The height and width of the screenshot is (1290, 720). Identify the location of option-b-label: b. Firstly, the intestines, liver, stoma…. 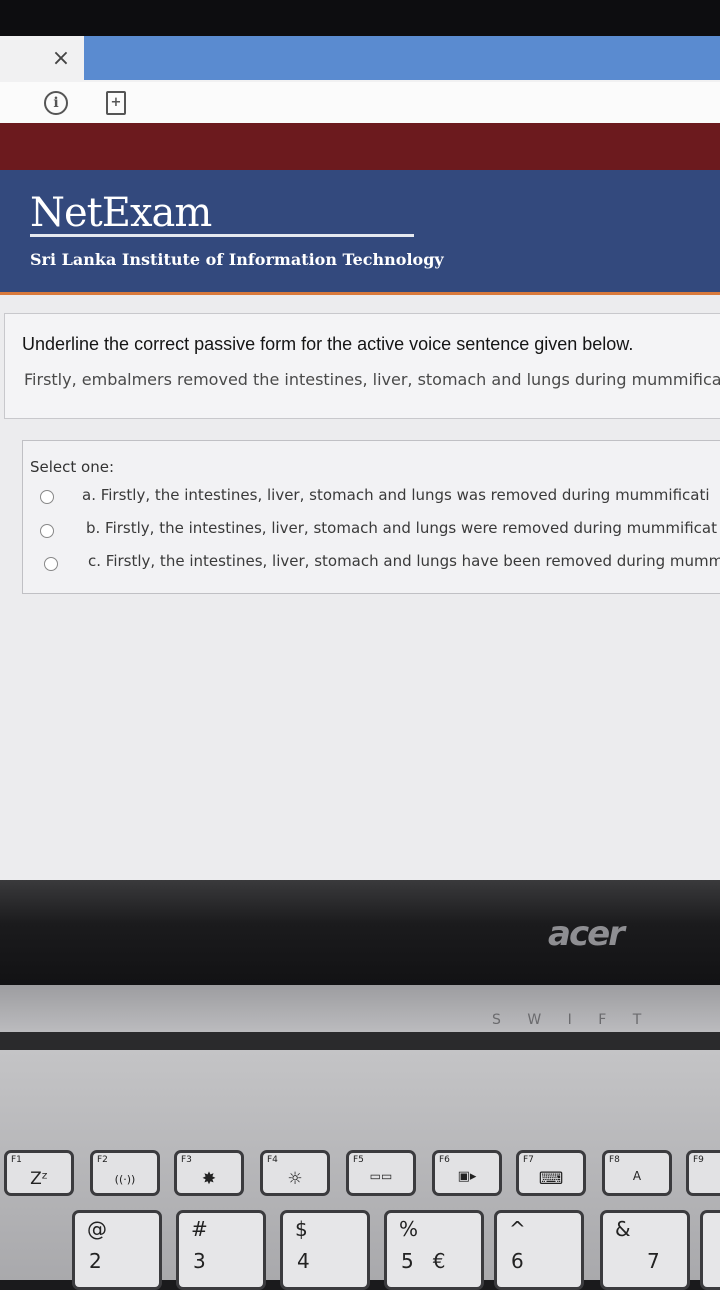
(401, 528).